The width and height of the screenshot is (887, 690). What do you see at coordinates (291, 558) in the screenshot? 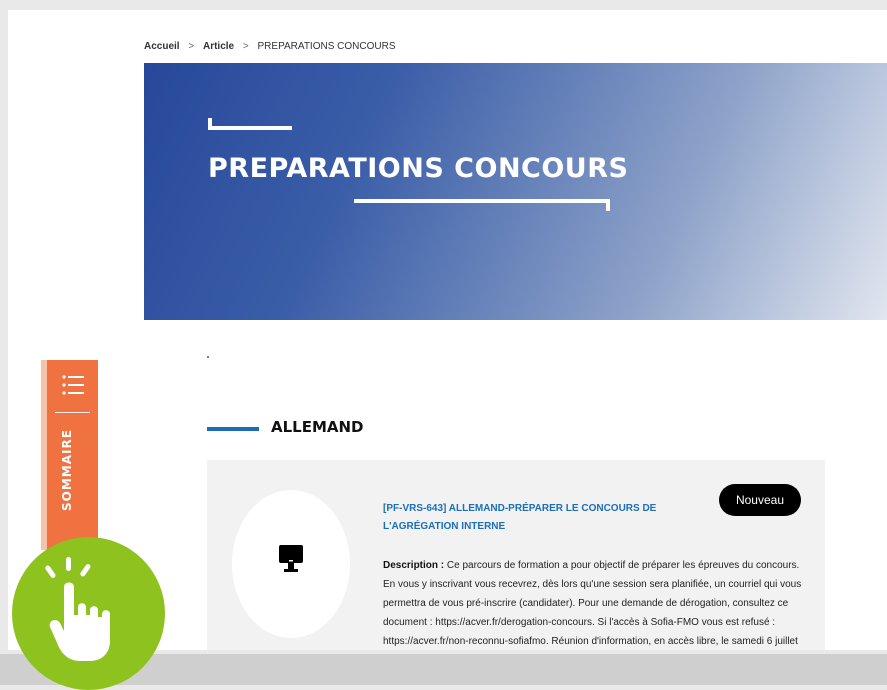
I see `computer-icon` at bounding box center [291, 558].